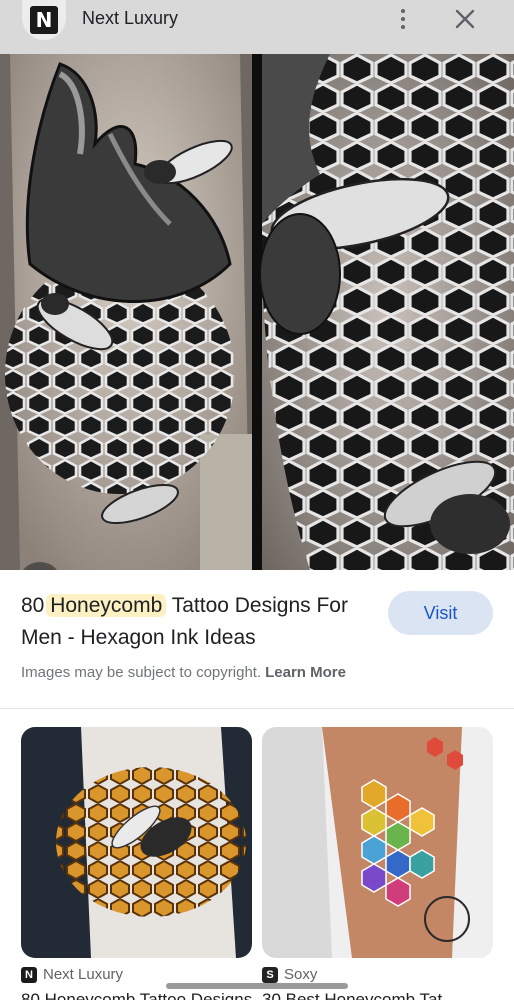 This screenshot has height=1000, width=514. I want to click on related-source-name: Next Luxury, so click(83, 974).